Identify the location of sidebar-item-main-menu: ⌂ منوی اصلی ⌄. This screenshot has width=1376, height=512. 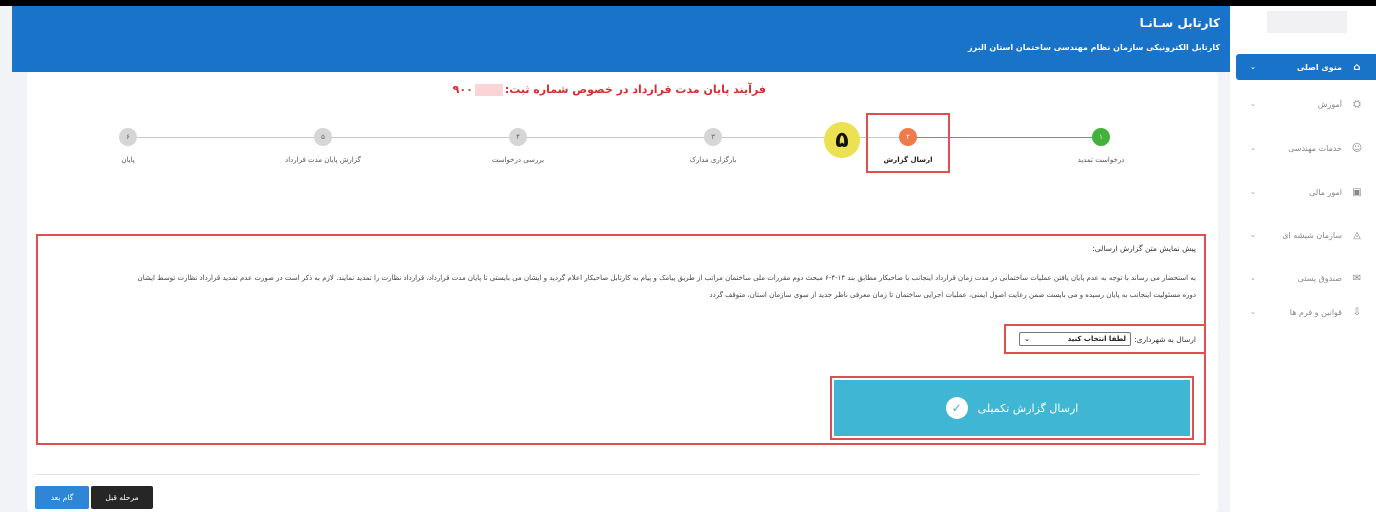
(1306, 67).